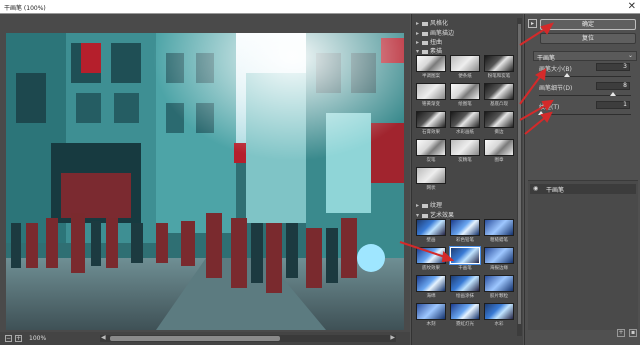  I want to click on brush-size-input: 3, so click(613, 67).